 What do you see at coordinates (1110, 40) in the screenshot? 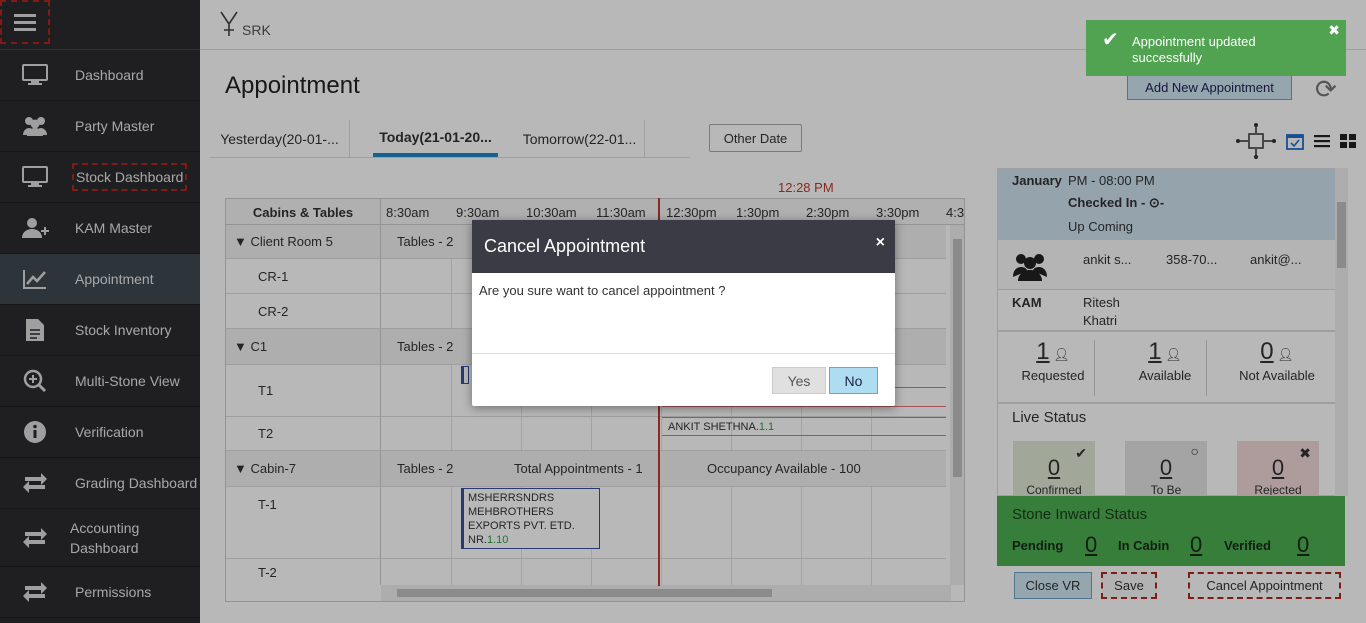
I see `check-icon: ✔` at bounding box center [1110, 40].